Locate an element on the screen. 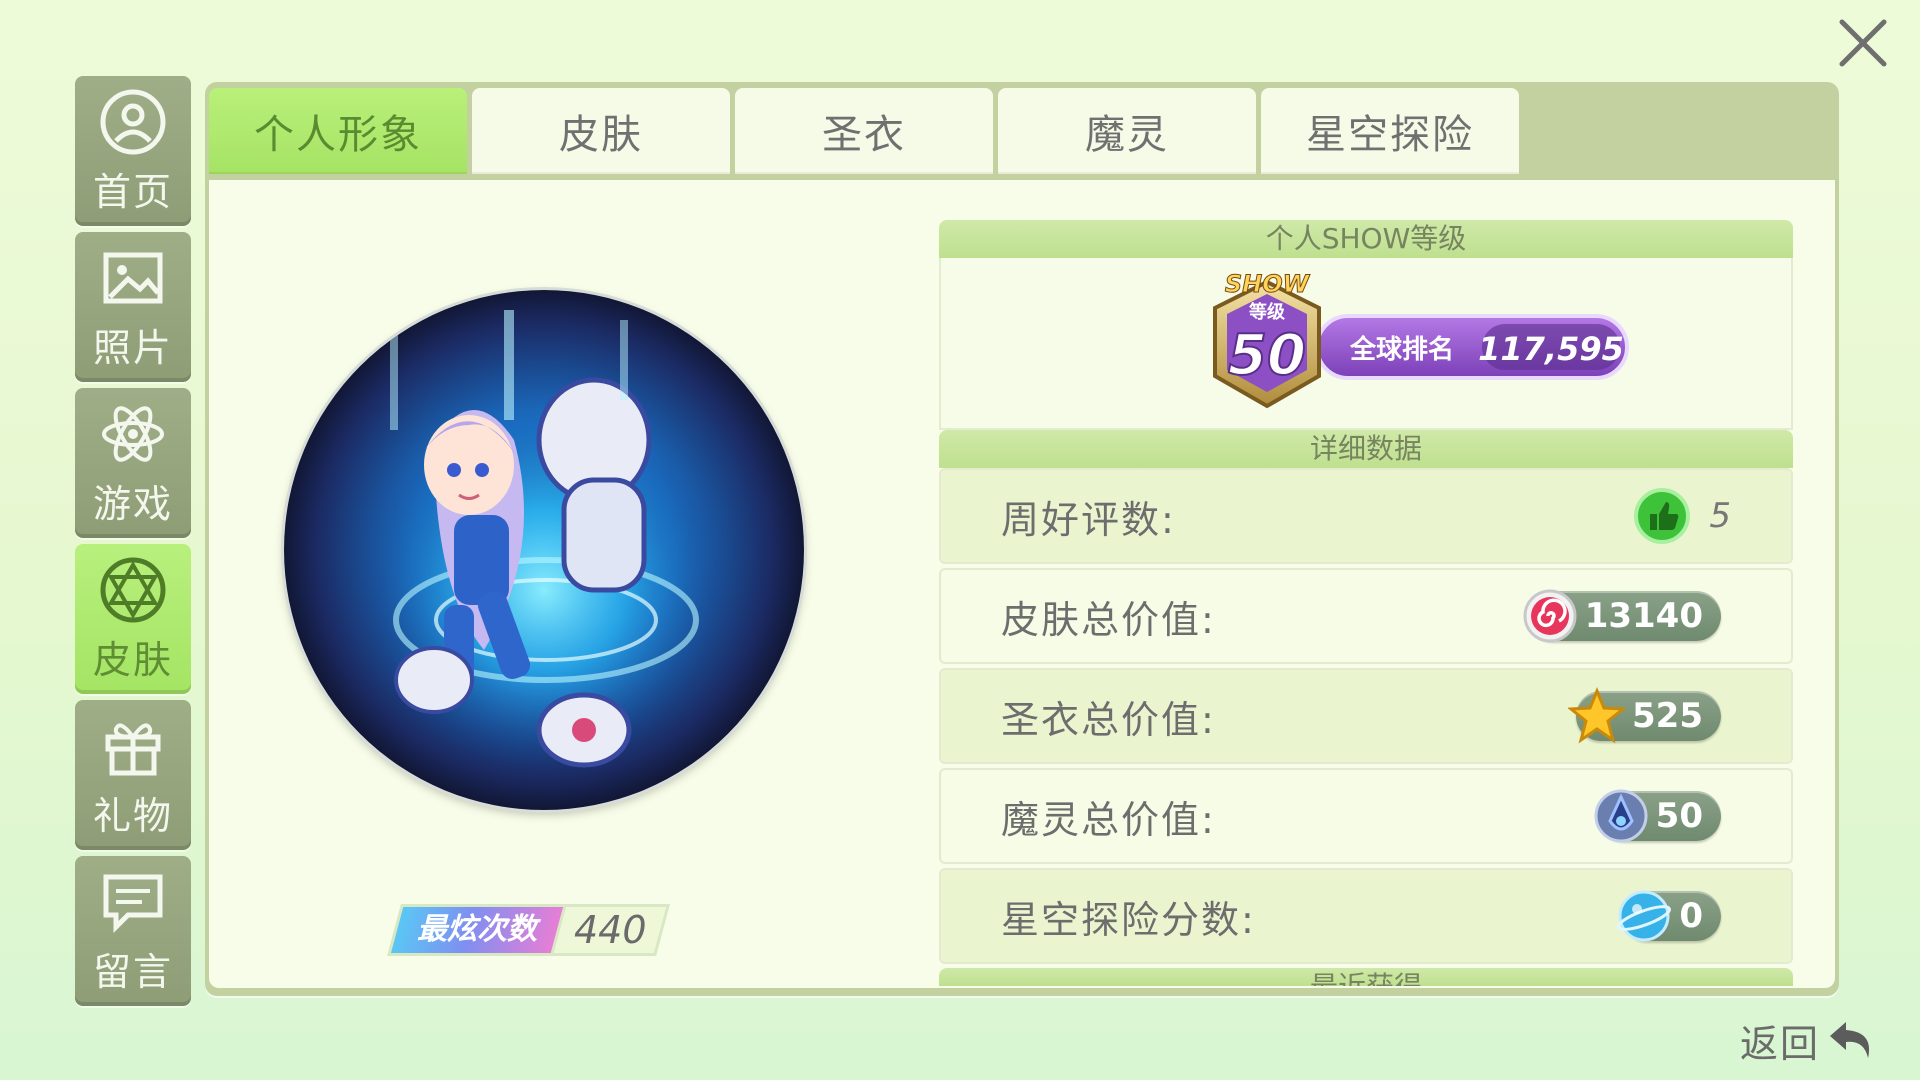 This screenshot has width=1920, height=1080. stat-row-armor-value: 圣衣总价值: 525 is located at coordinates (1366, 716).